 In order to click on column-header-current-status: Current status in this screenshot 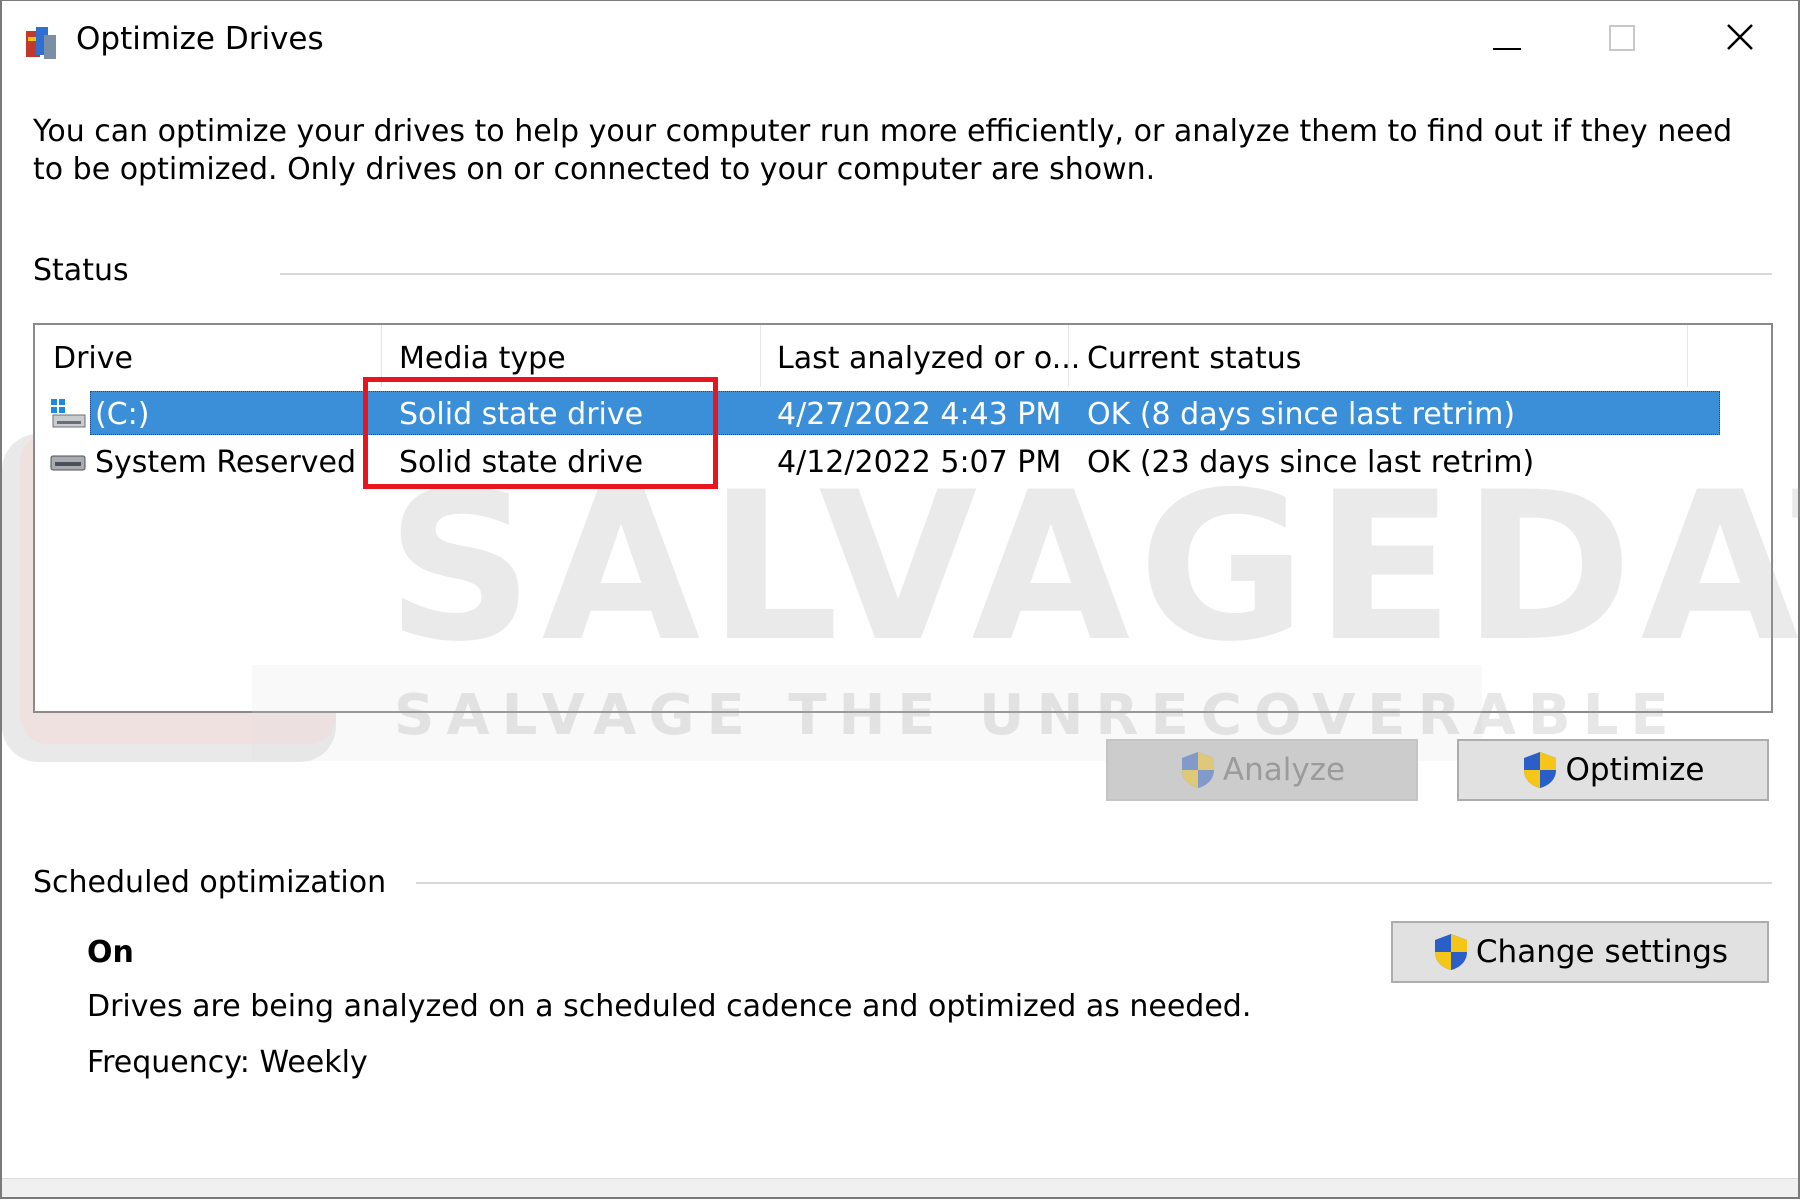, I will do `click(1194, 358)`.